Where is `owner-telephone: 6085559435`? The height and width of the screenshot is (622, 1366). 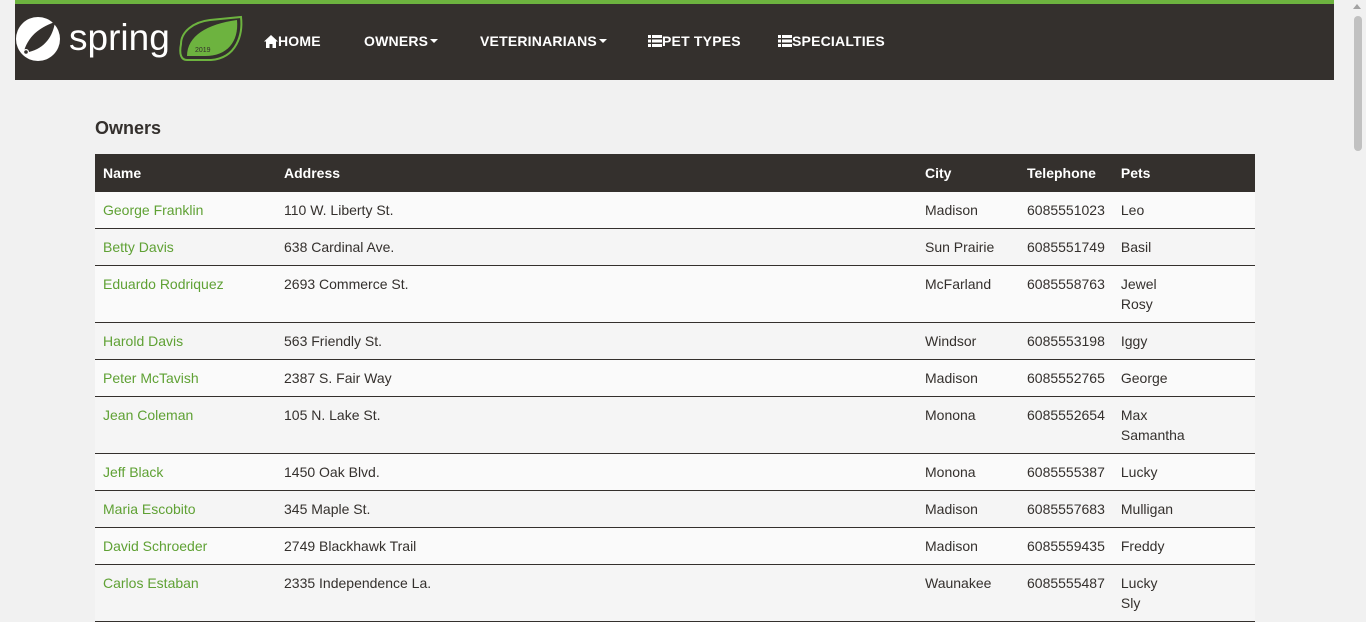
owner-telephone: 6085559435 is located at coordinates (1066, 546).